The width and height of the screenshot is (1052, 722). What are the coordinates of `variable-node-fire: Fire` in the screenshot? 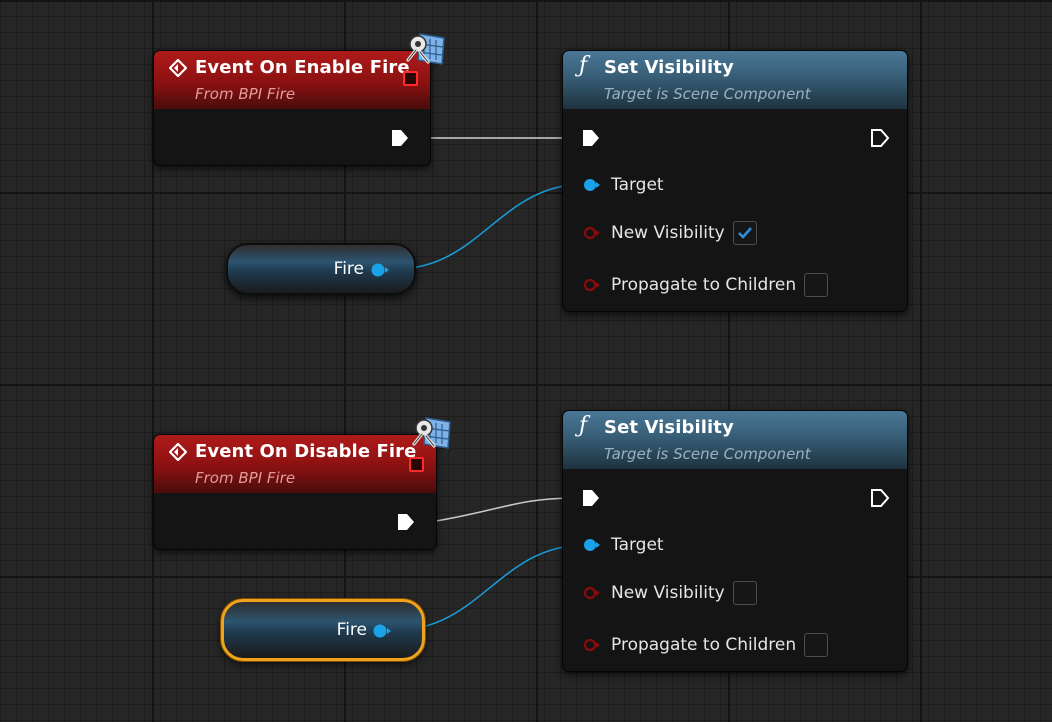 It's located at (321, 269).